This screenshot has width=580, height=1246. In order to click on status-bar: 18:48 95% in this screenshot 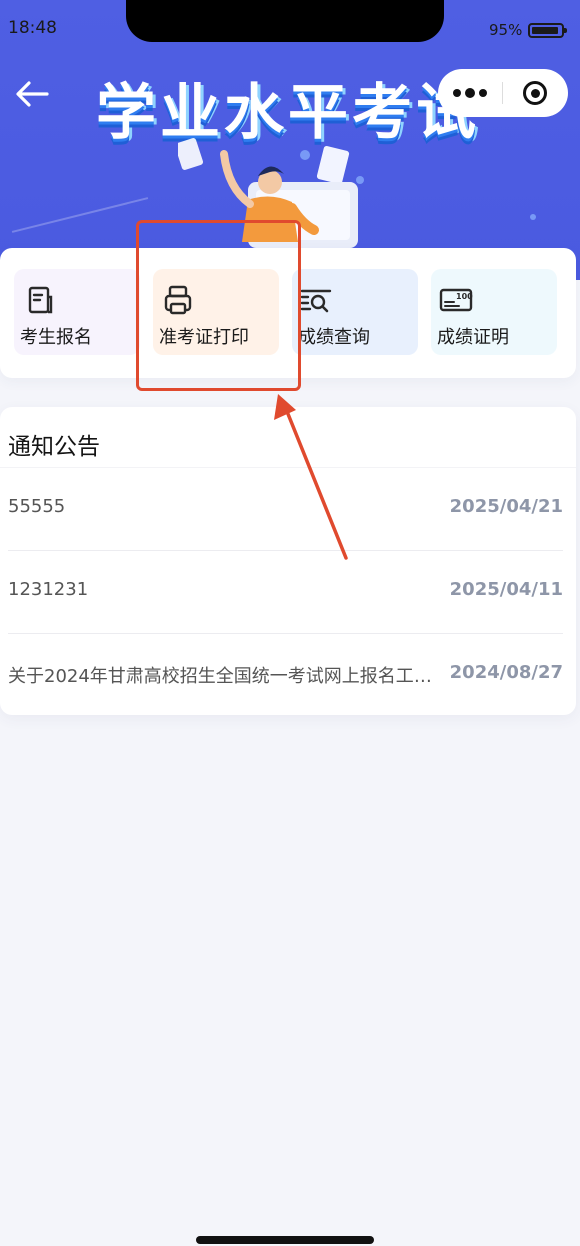, I will do `click(290, 28)`.